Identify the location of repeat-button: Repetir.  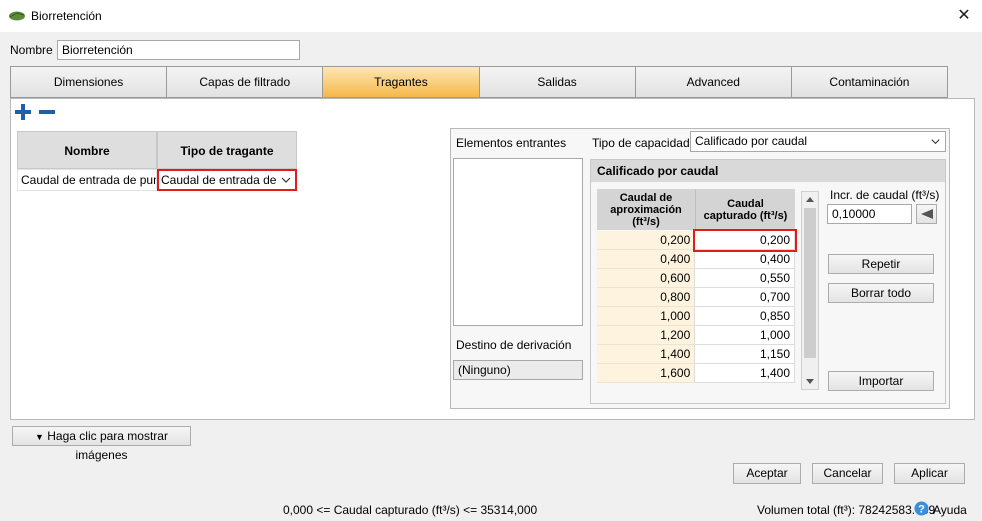
(881, 264).